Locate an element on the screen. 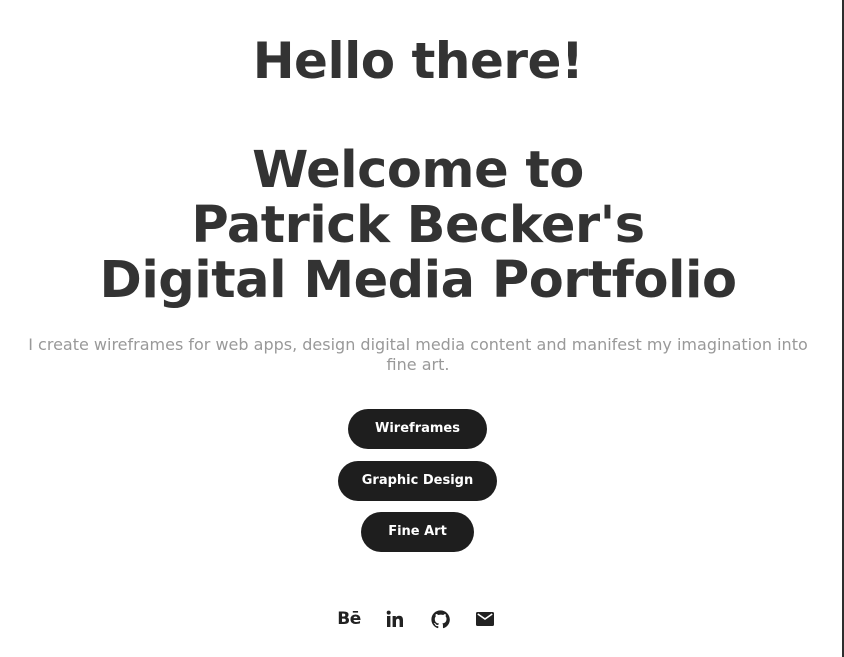 Image resolution: width=844 pixels, height=657 pixels. wireframes-button: Wireframes is located at coordinates (417, 429).